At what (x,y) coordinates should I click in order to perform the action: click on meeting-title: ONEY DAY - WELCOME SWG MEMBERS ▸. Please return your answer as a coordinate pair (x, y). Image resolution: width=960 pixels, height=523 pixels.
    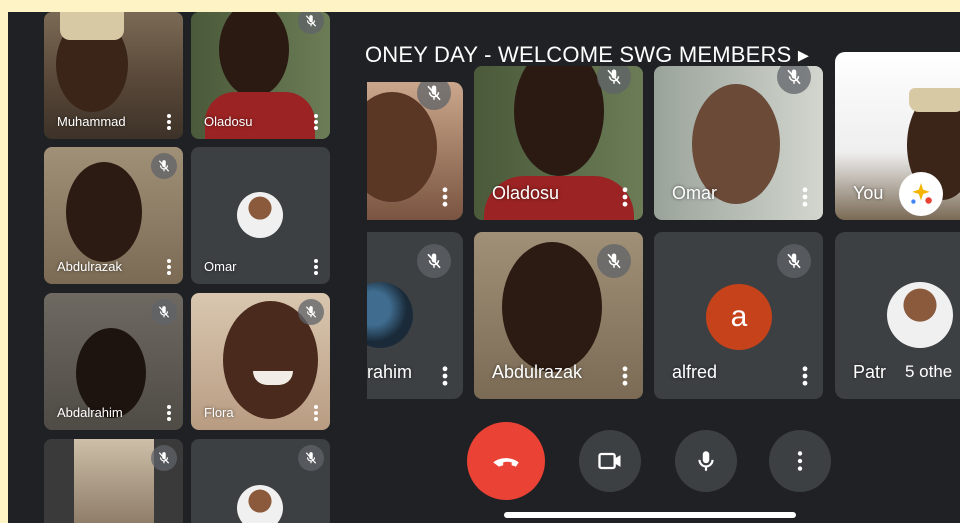
    Looking at the image, I should click on (587, 54).